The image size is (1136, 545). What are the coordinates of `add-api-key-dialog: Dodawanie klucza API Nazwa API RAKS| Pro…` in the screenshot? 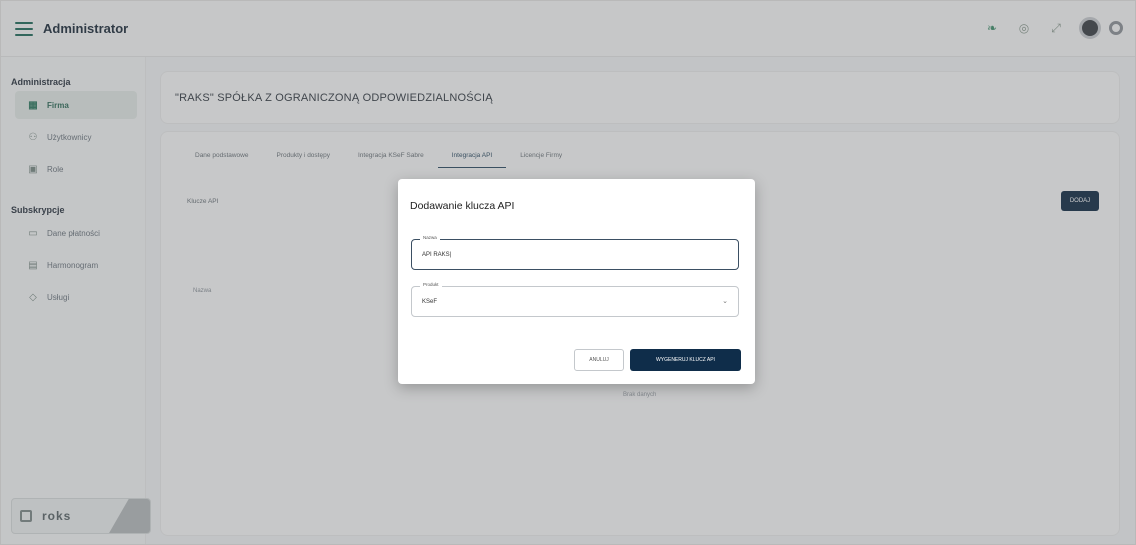 It's located at (576, 281).